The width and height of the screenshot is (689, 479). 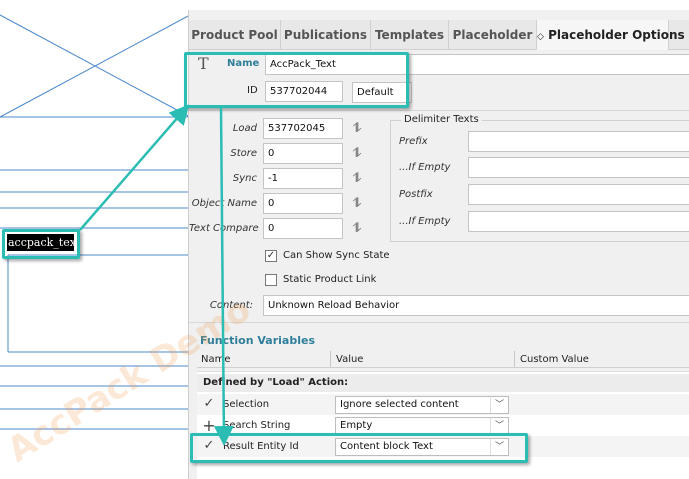 What do you see at coordinates (246, 404) in the screenshot?
I see `fv-row-name: Selection` at bounding box center [246, 404].